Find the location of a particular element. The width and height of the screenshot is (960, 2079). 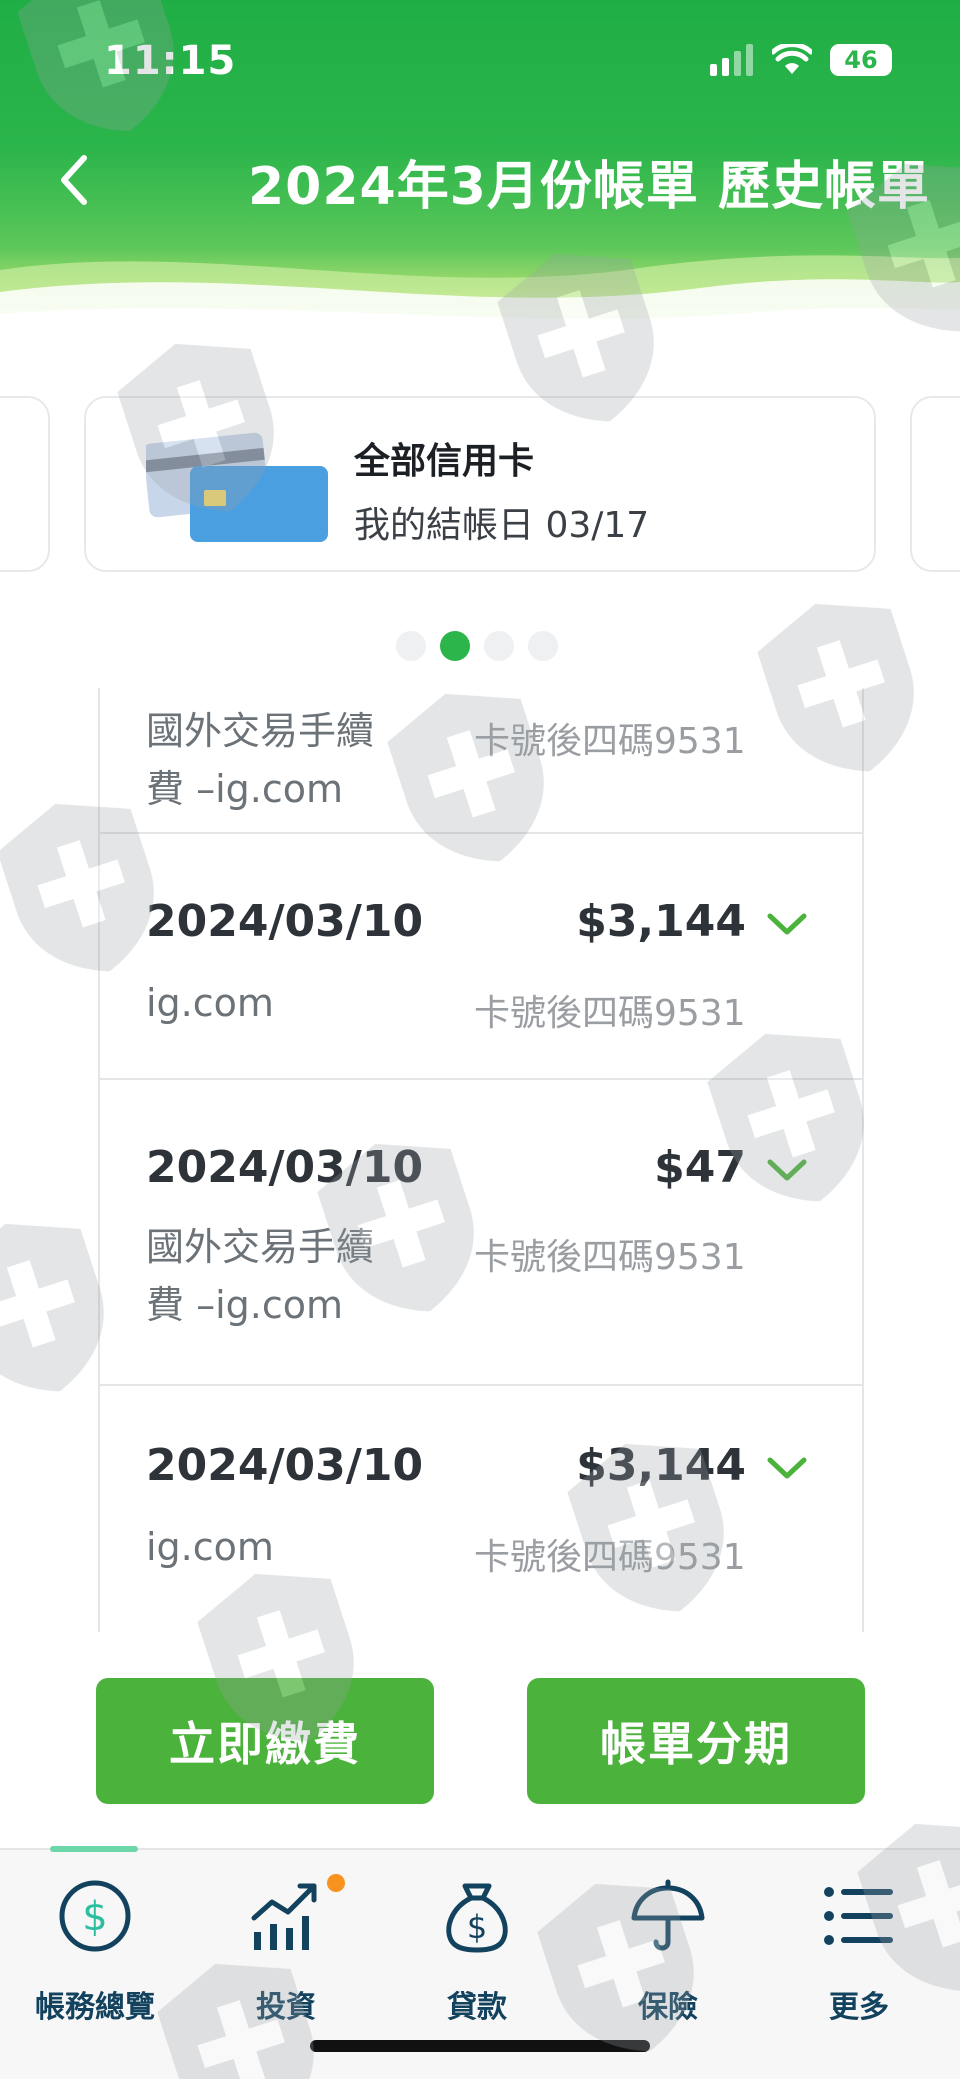

back-button is located at coordinates (74, 180).